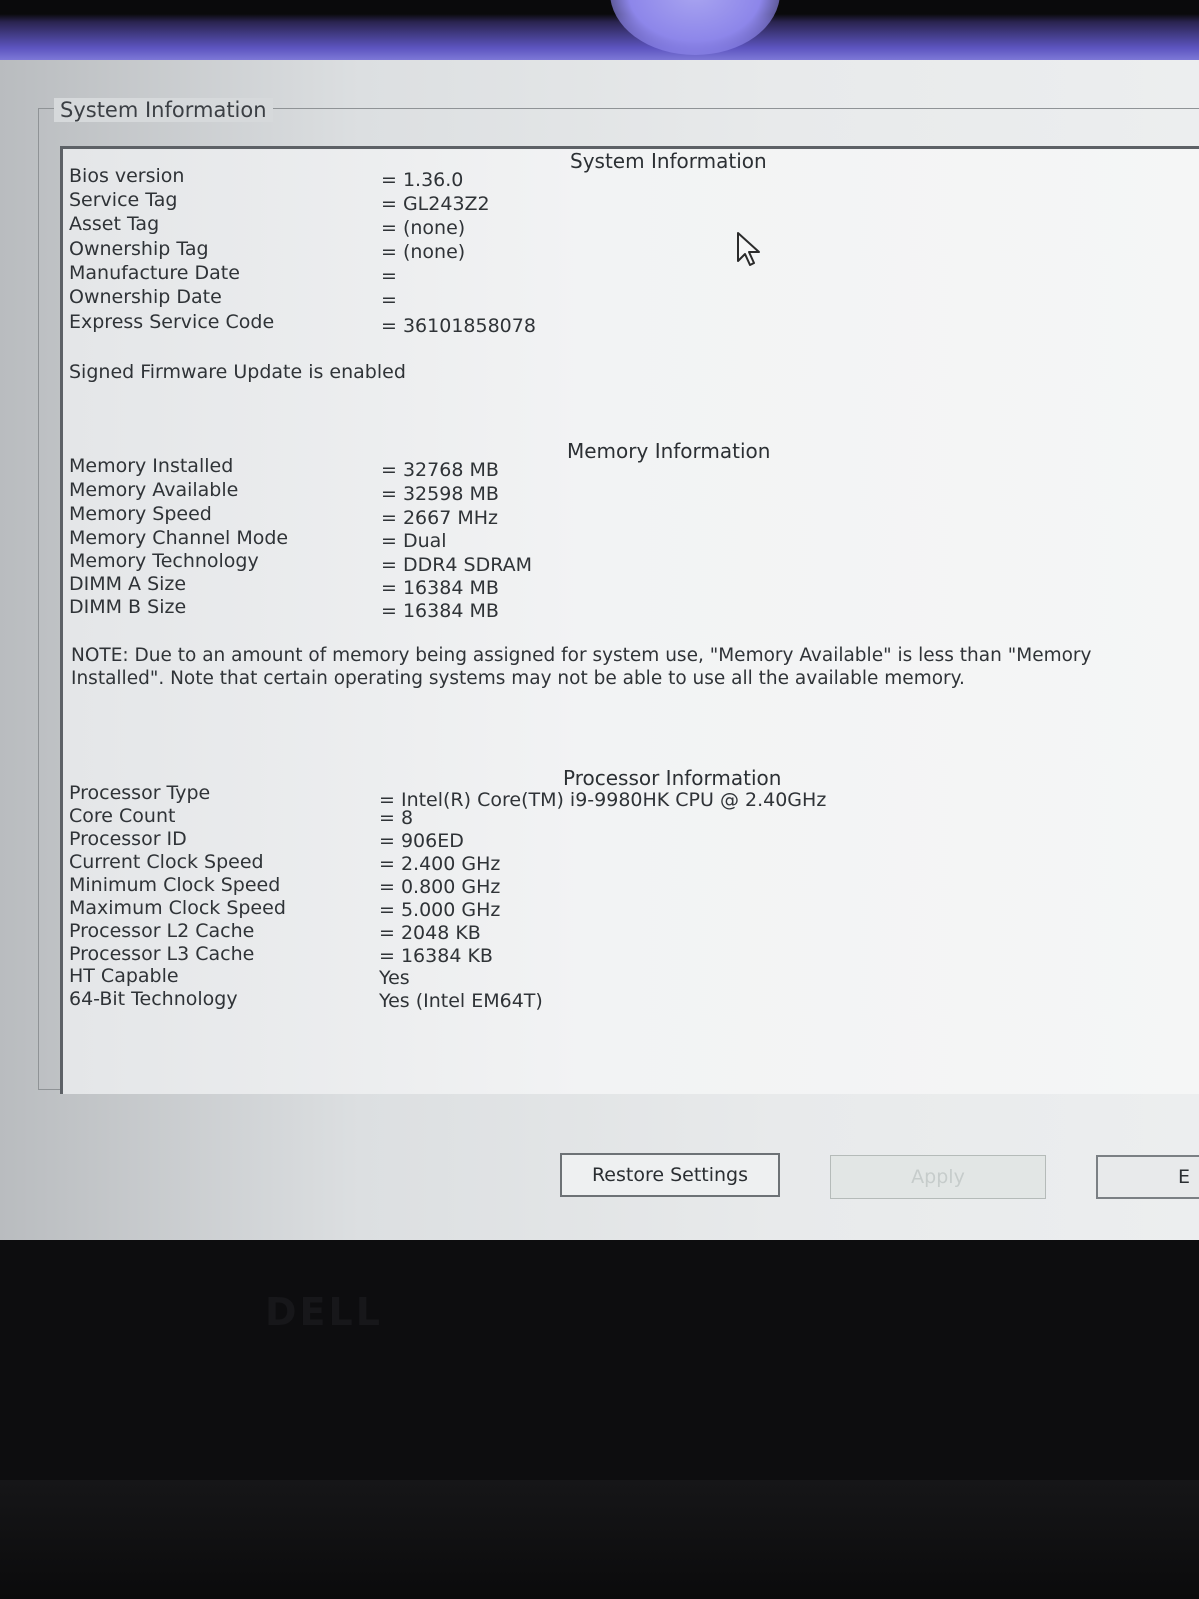  What do you see at coordinates (414, 541) in the screenshot?
I see `value-memory-channel-mode: = Dual` at bounding box center [414, 541].